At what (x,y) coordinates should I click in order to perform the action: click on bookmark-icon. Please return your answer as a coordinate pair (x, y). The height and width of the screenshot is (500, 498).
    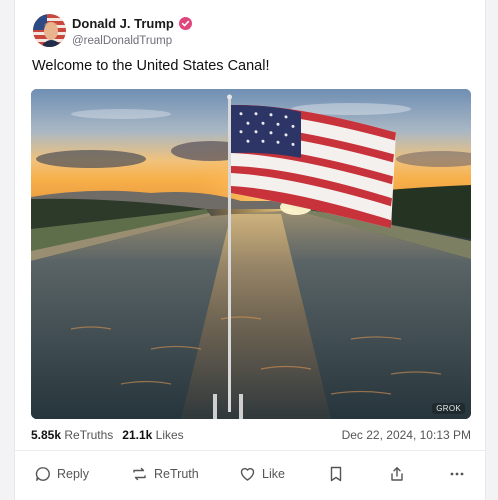
    Looking at the image, I should click on (336, 474).